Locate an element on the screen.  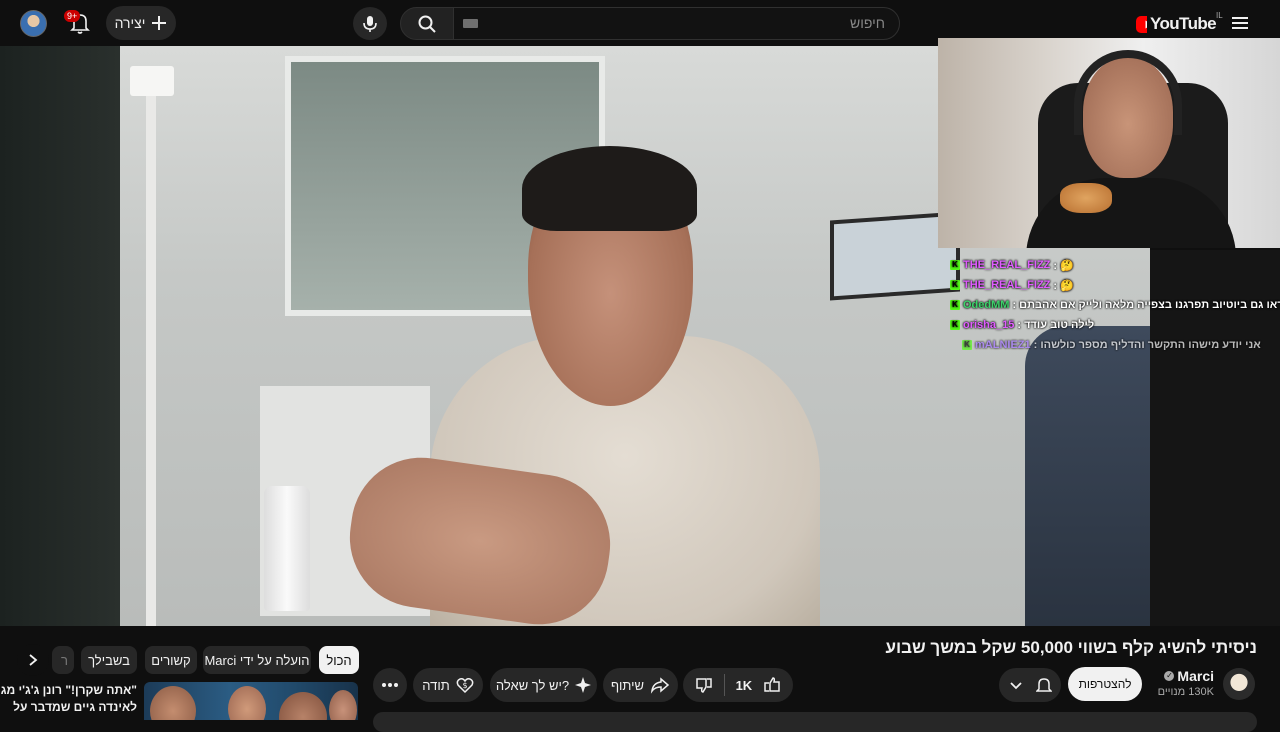
like-divider is located at coordinates (724, 685).